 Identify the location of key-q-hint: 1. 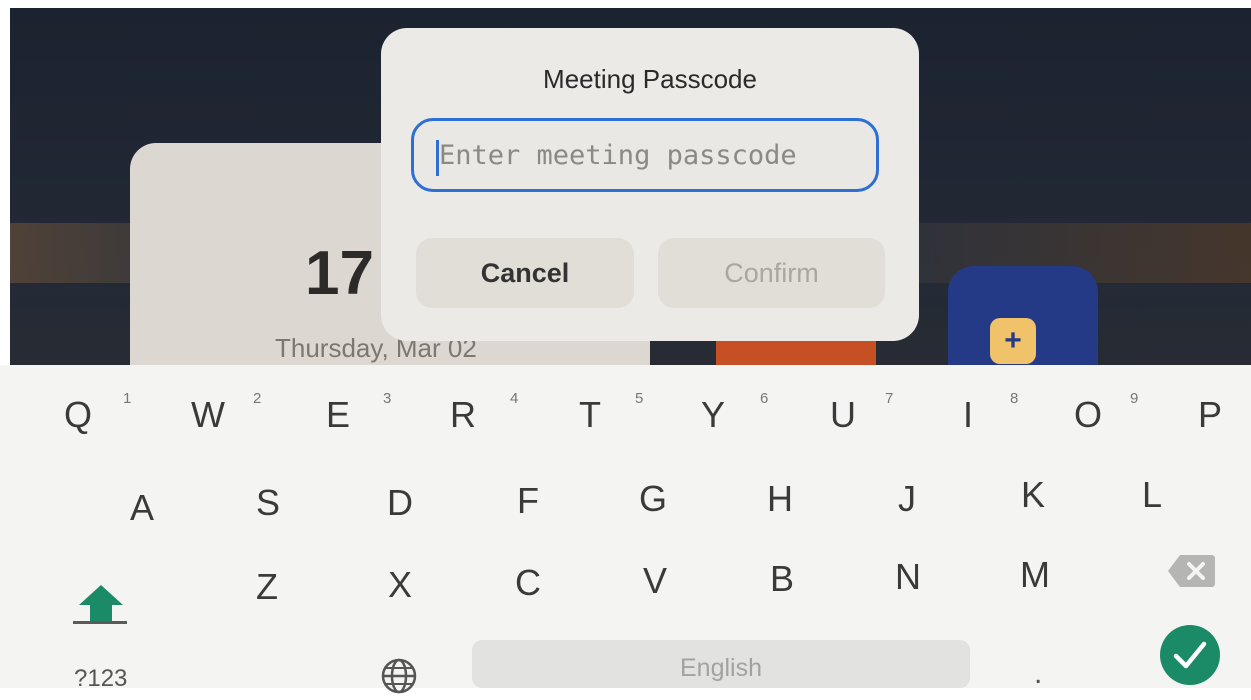
(127, 398).